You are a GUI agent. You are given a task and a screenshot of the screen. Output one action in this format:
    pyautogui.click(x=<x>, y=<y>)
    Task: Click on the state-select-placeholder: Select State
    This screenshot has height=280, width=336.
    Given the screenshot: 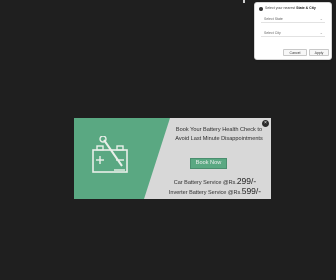 What is the action you would take?
    pyautogui.click(x=273, y=19)
    